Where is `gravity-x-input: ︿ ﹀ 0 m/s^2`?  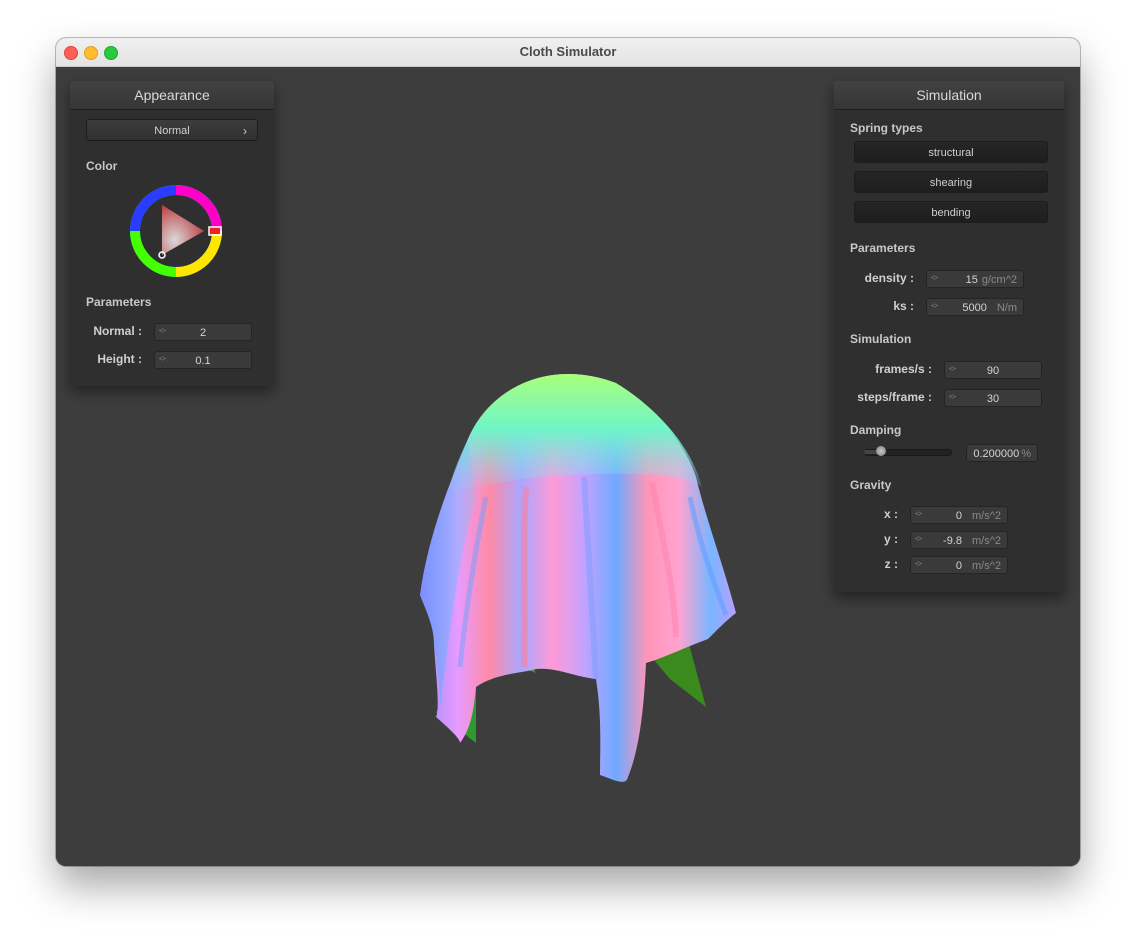 gravity-x-input: ︿ ﹀ 0 m/s^2 is located at coordinates (959, 515).